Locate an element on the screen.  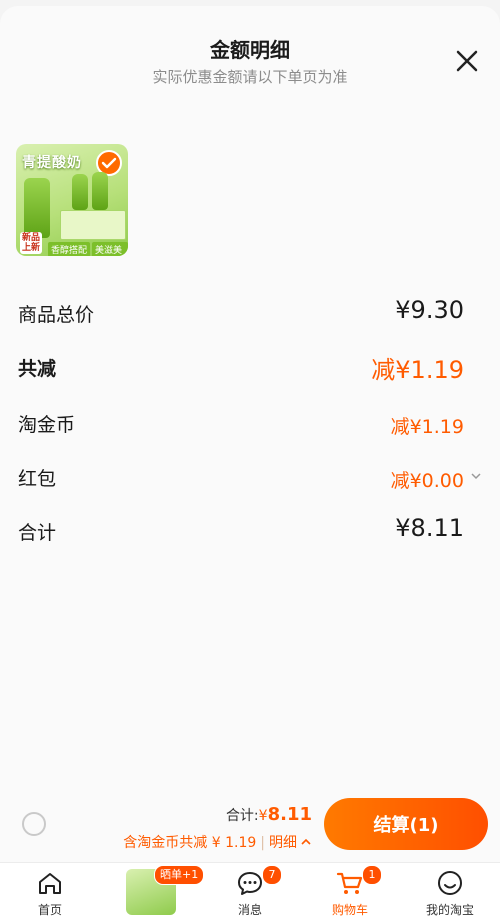
detail-toggle: 明细 is located at coordinates (290, 843).